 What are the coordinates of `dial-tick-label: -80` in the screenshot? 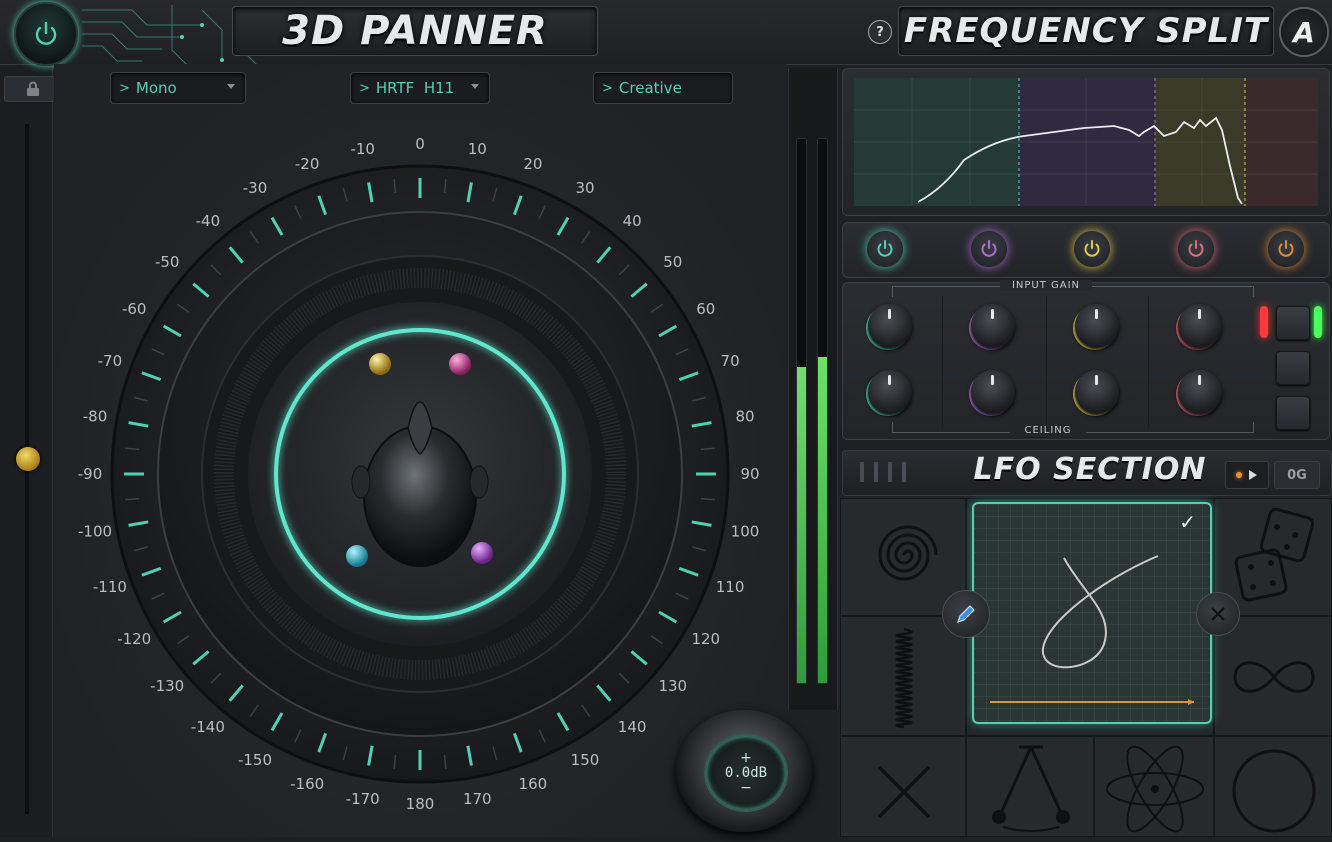 It's located at (95, 417).